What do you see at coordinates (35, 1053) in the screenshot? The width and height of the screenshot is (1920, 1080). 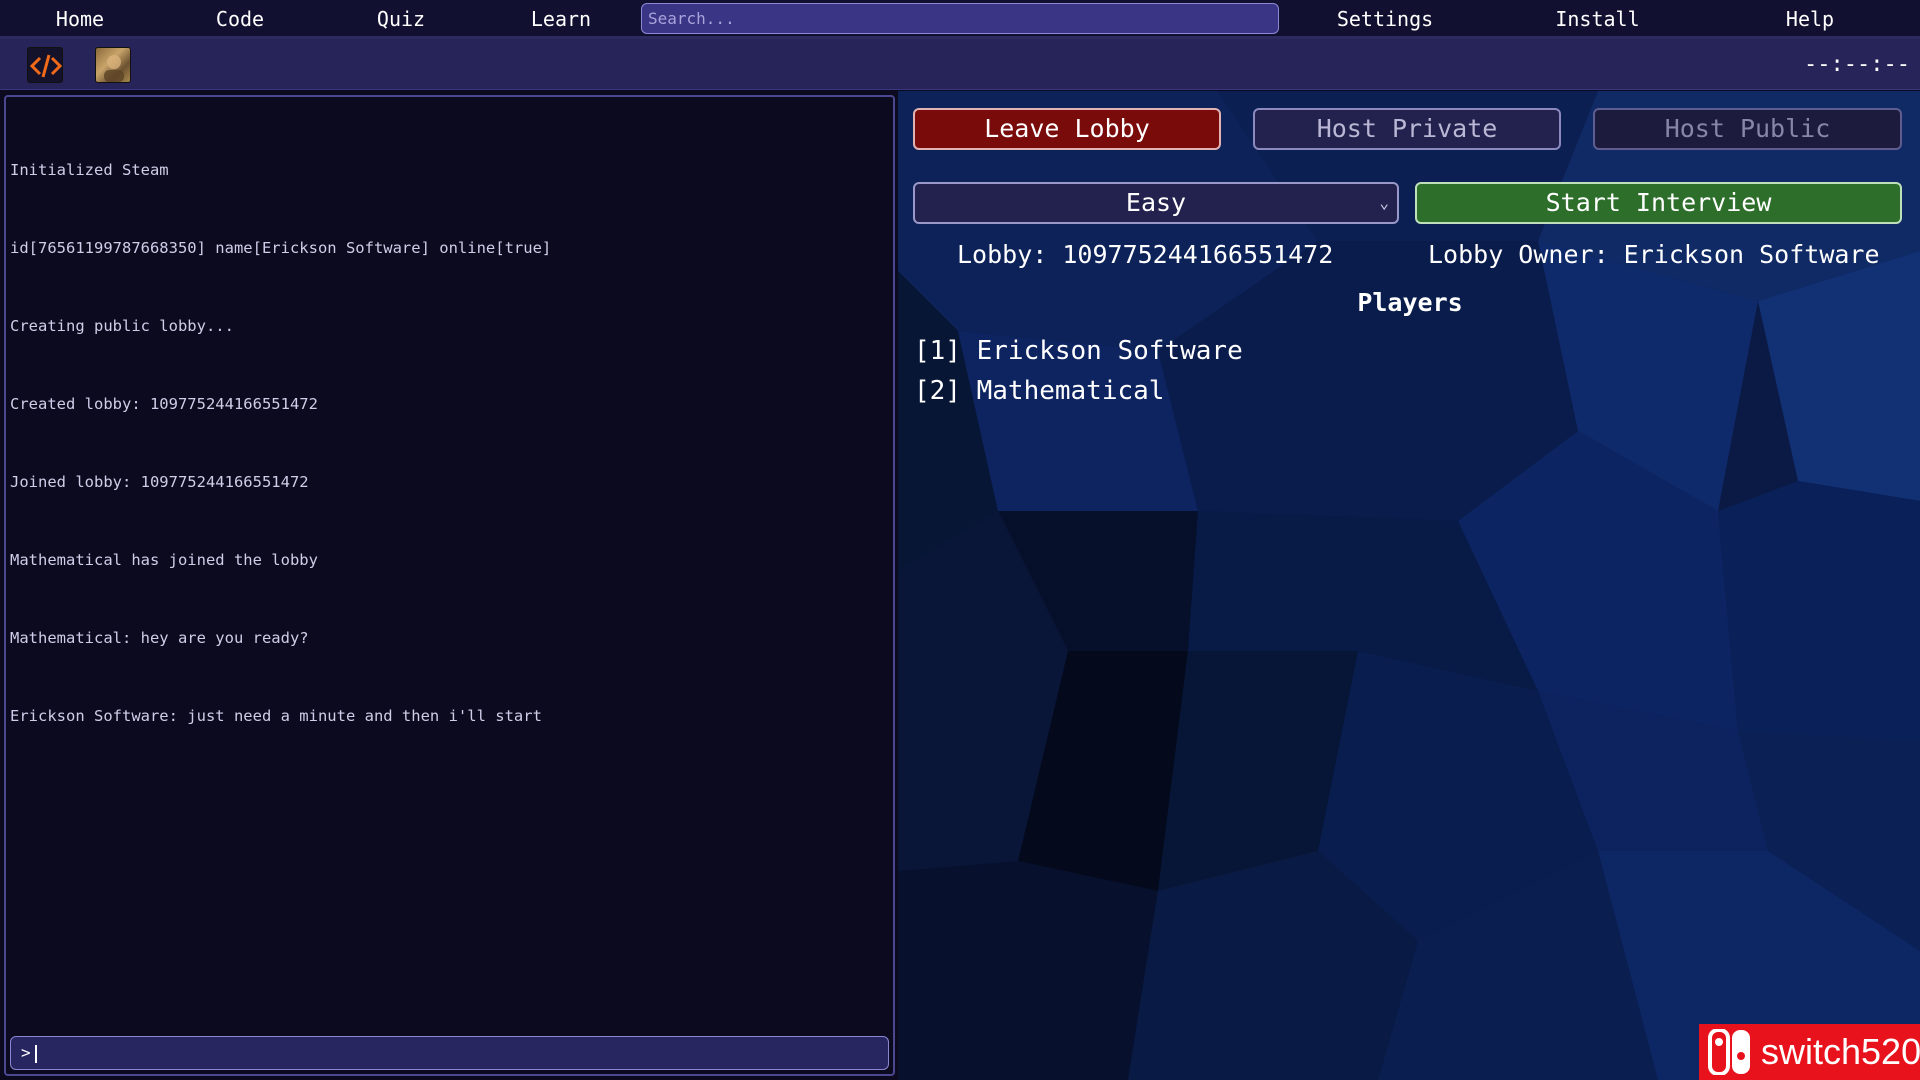 I see `text-caret` at bounding box center [35, 1053].